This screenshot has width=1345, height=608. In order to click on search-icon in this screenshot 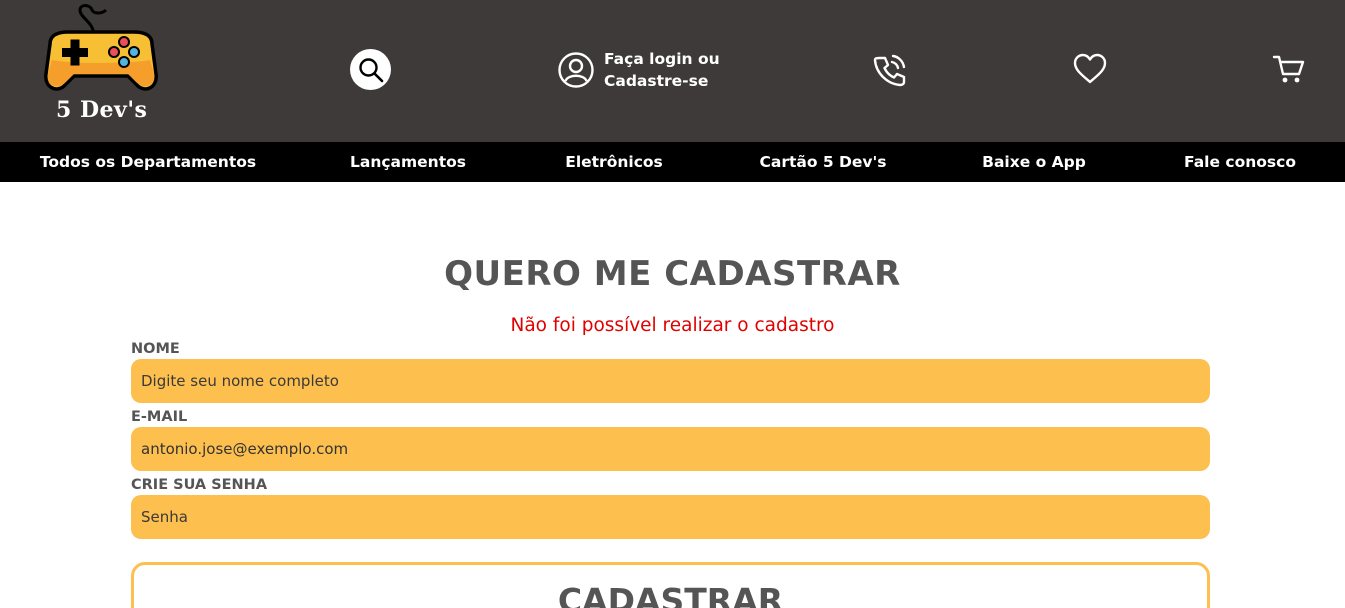, I will do `click(370, 69)`.